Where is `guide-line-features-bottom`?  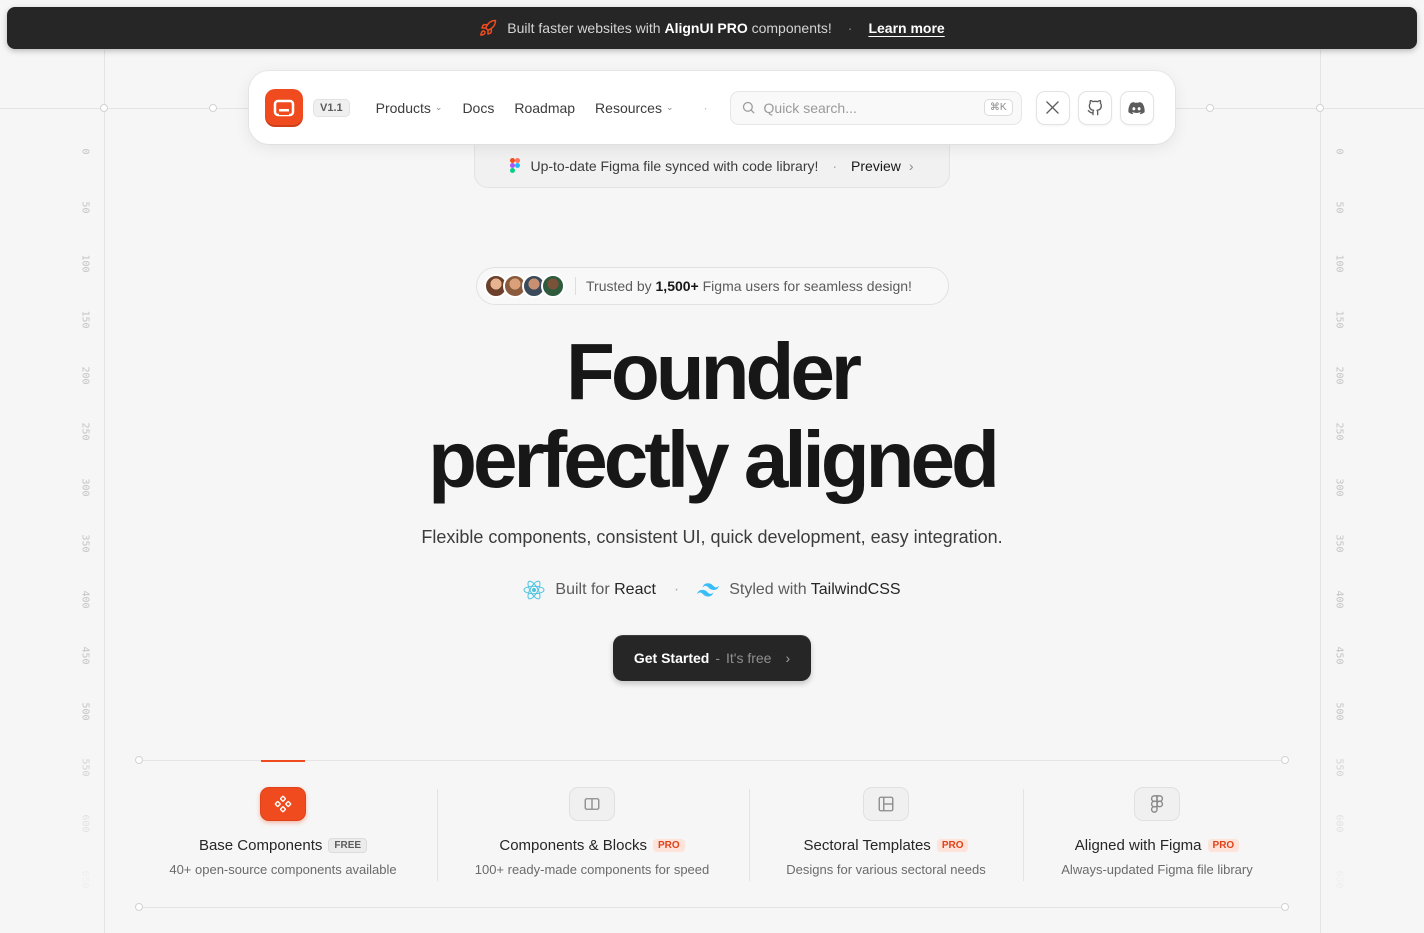 guide-line-features-bottom is located at coordinates (712, 907).